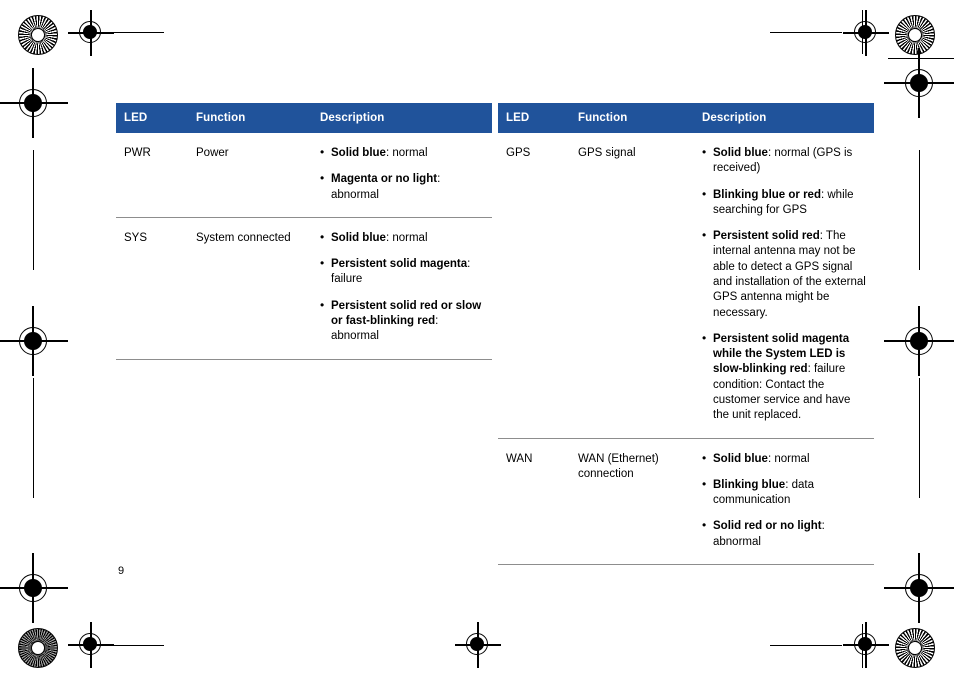 The height and width of the screenshot is (682, 954). I want to click on registration-target-bottom-left, so click(38, 648).